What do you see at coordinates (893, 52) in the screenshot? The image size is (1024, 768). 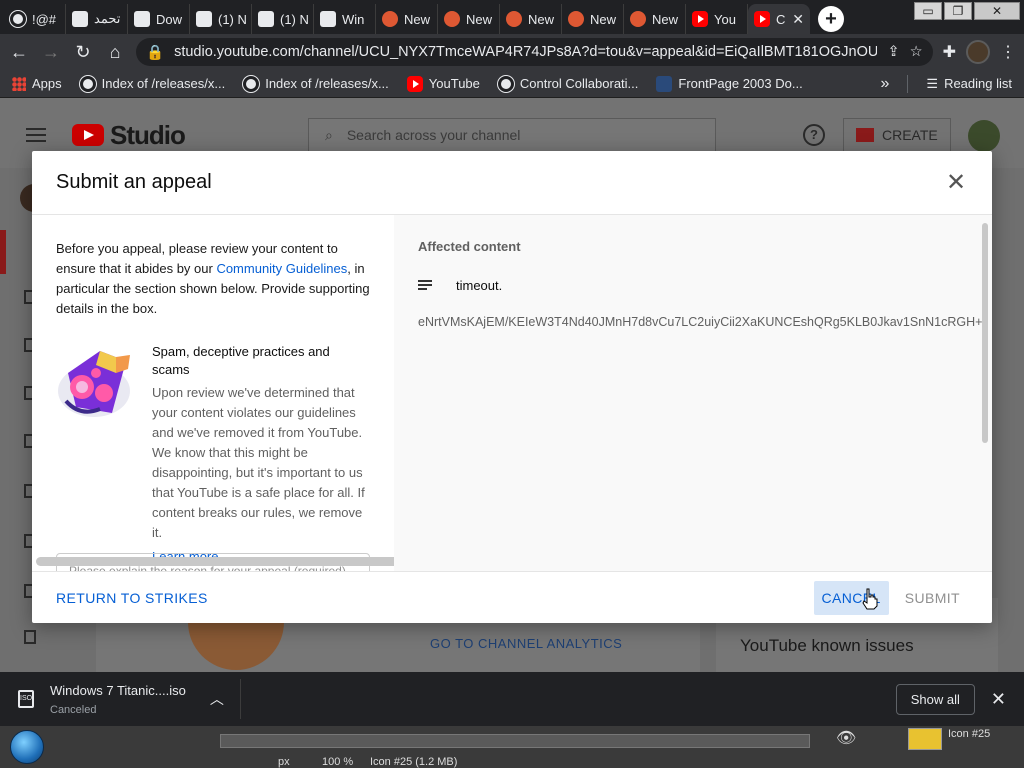 I see `share-icon: ⇪` at bounding box center [893, 52].